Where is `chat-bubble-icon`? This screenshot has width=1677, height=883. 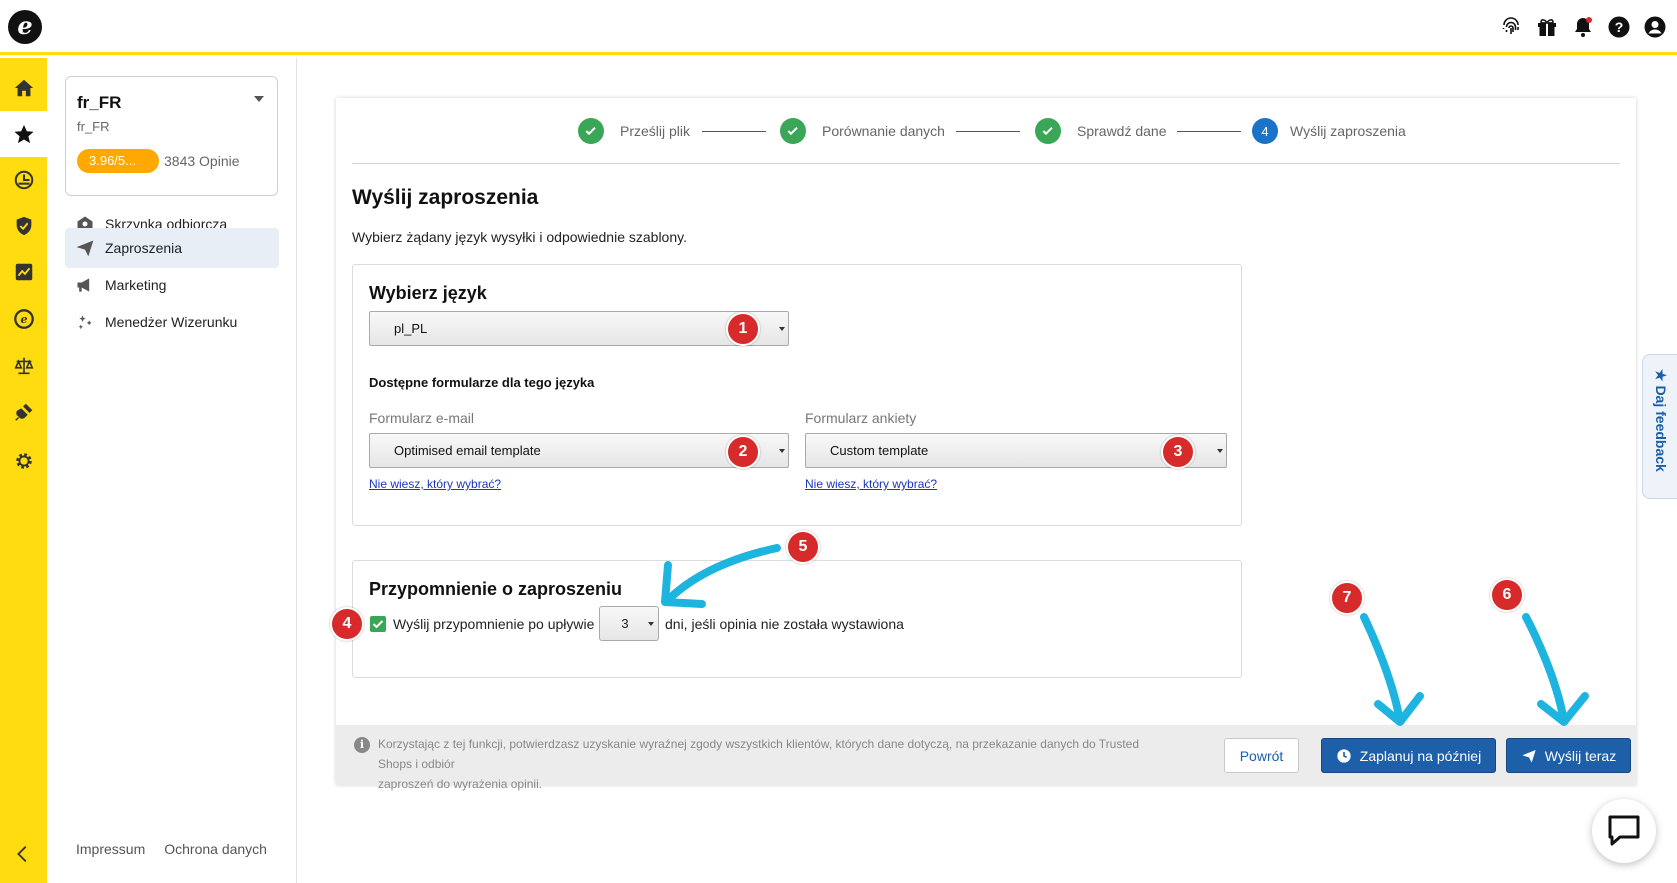 chat-bubble-icon is located at coordinates (1624, 830).